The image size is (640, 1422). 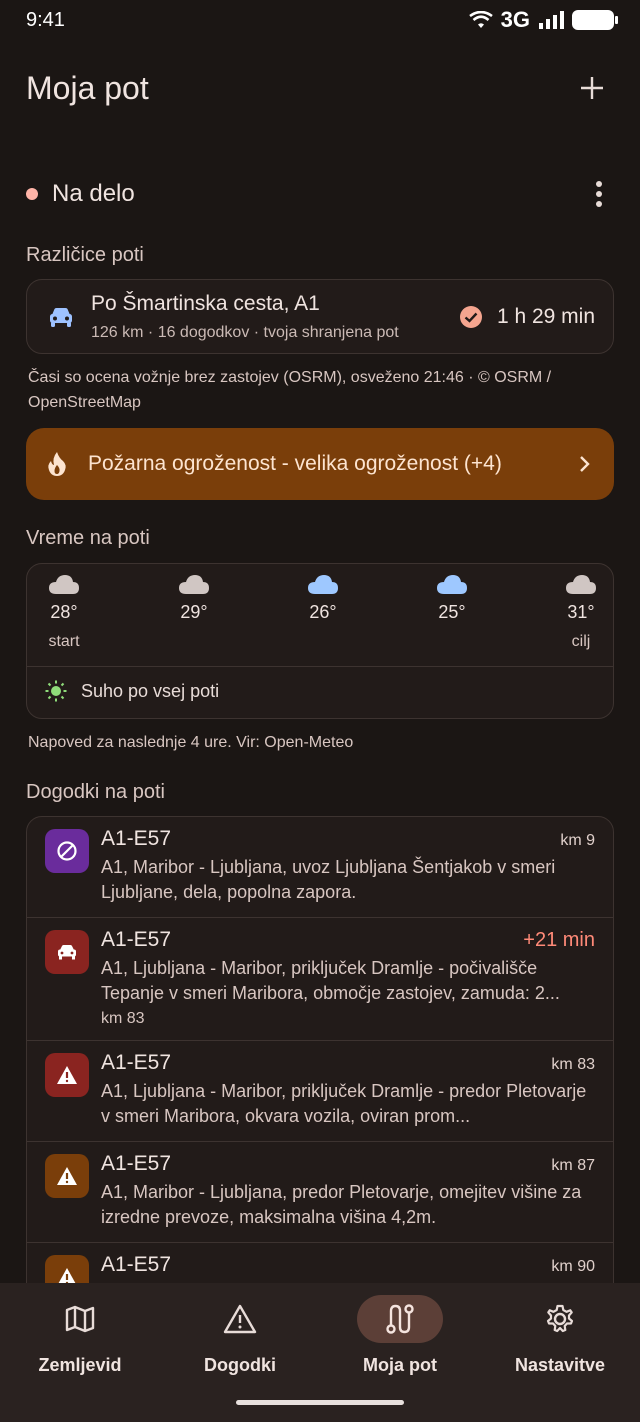 What do you see at coordinates (559, 940) in the screenshot?
I see `event-delay: +21 min` at bounding box center [559, 940].